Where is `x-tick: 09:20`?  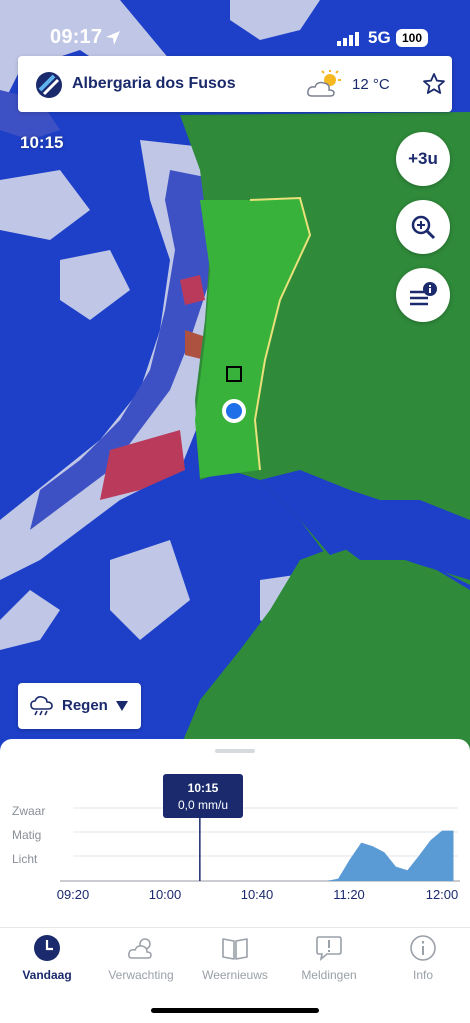
x-tick: 09:20 is located at coordinates (73, 894).